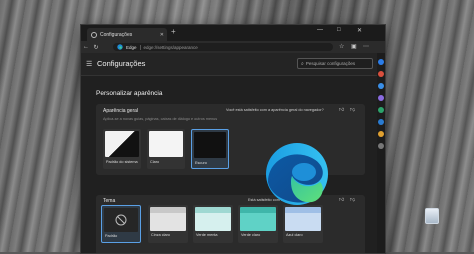 The height and width of the screenshot is (254, 474). Describe the element at coordinates (160, 235) in the screenshot. I see `option-label: Cinza claro` at that location.